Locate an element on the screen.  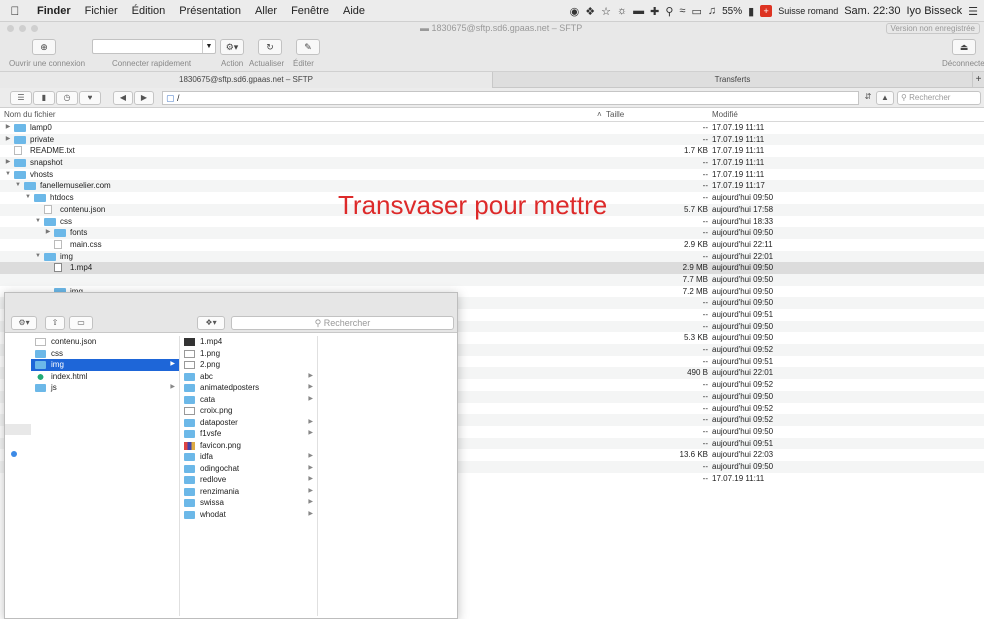
outline-view-button: ☰ is located at coordinates (21, 98).